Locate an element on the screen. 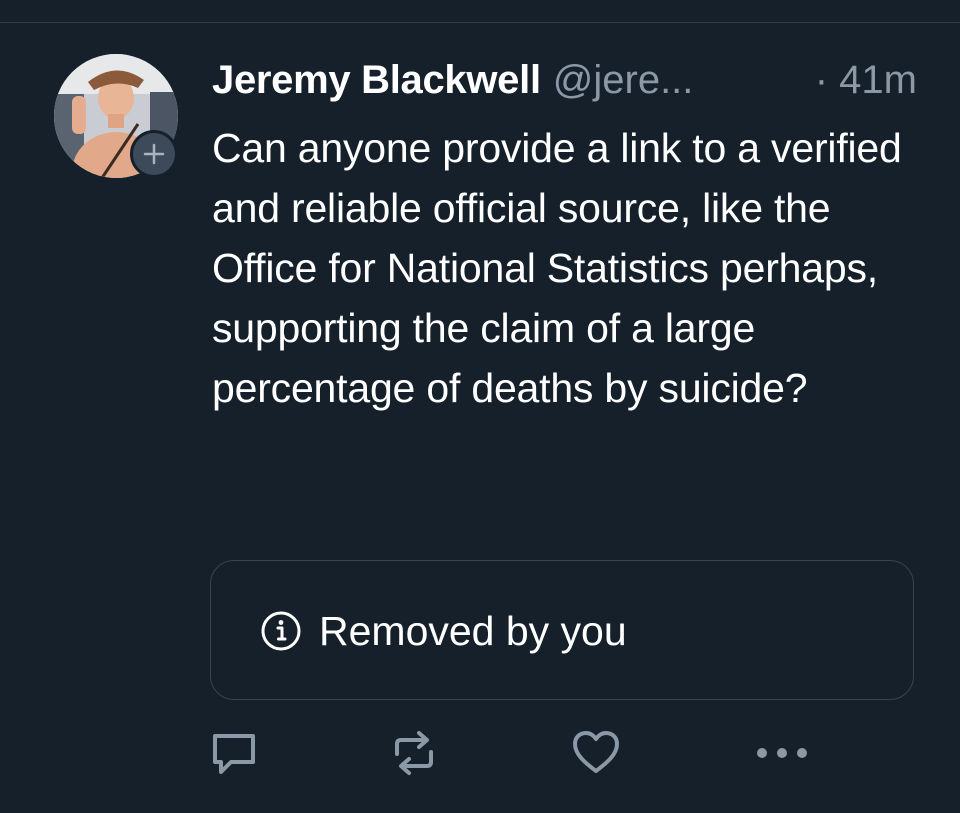  retweet-button is located at coordinates (414, 753).